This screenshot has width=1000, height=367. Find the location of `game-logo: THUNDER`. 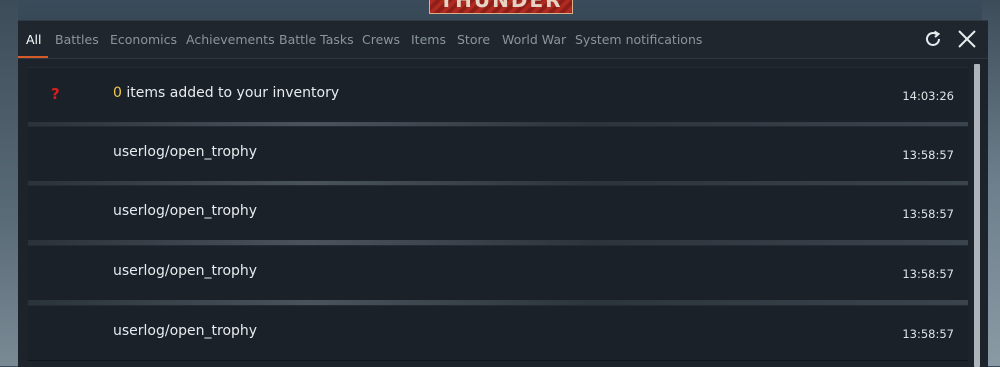

game-logo: THUNDER is located at coordinates (501, 7).